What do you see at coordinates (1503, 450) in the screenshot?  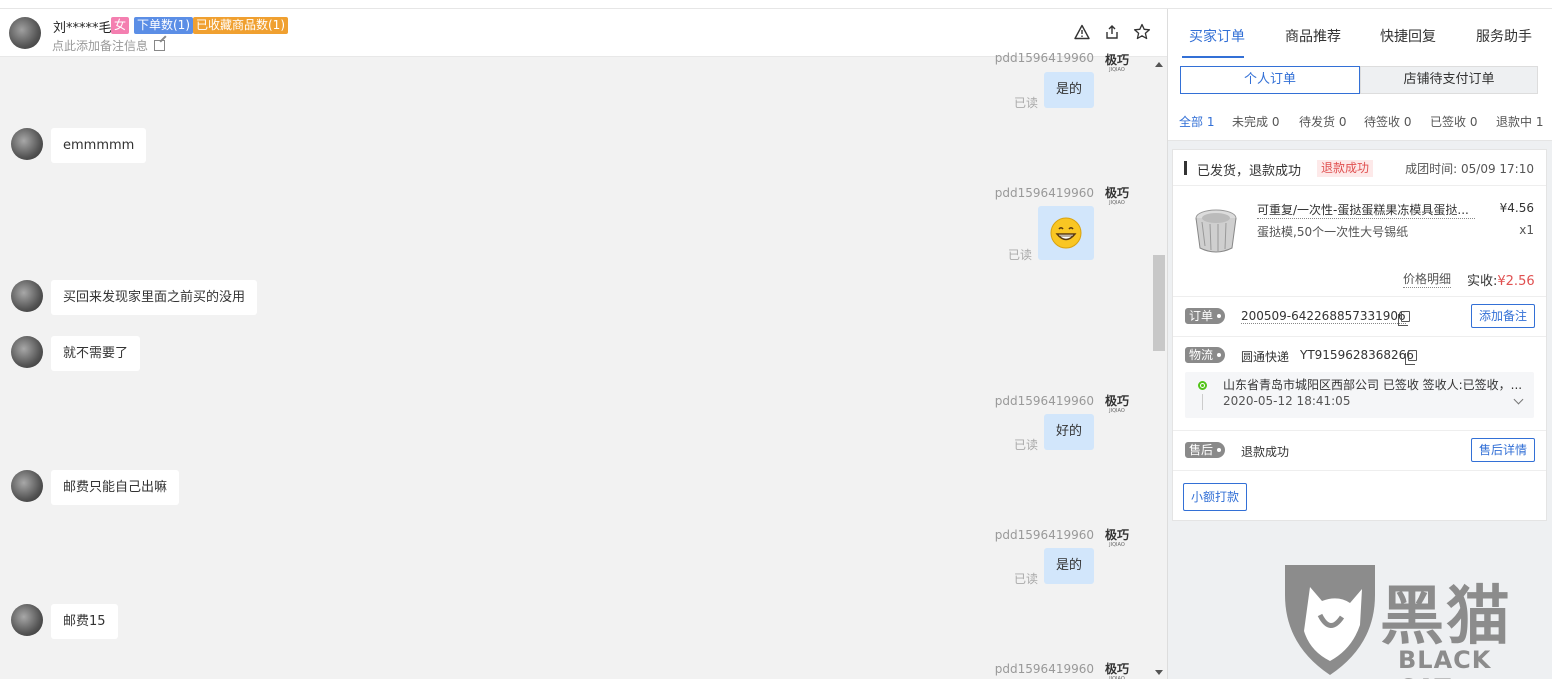 I see `aftersale-detail-button: 售后详情` at bounding box center [1503, 450].